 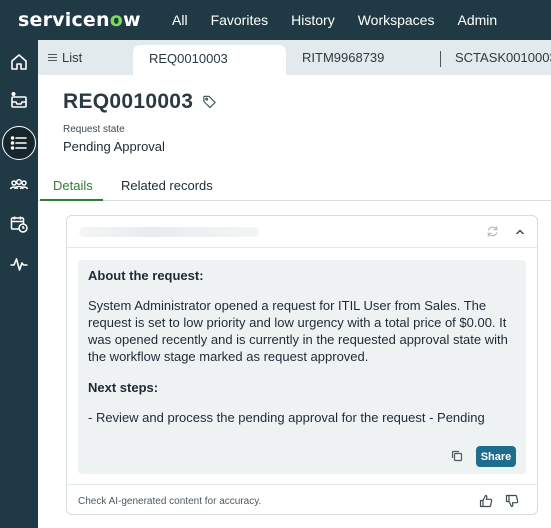 I want to click on next-steps-heading: Next steps:, so click(x=123, y=387).